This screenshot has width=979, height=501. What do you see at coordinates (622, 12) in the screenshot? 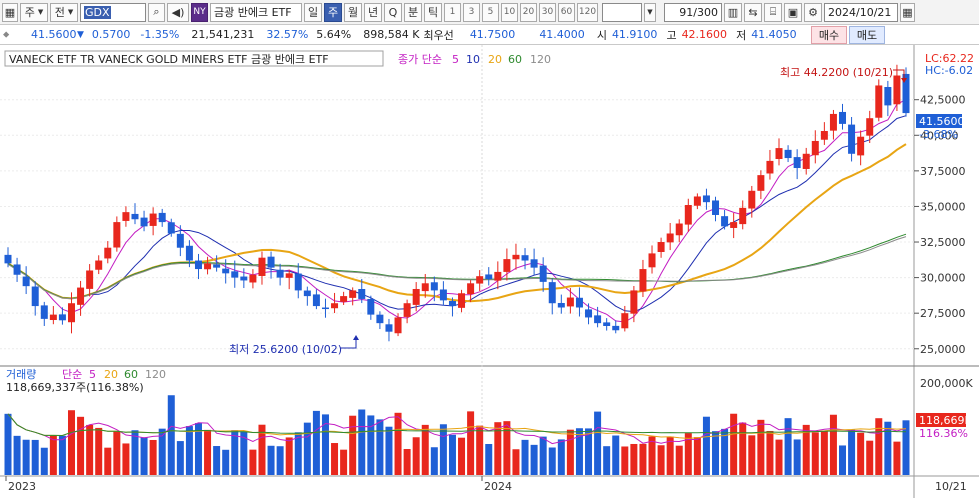
I see `interval-custom-input` at bounding box center [622, 12].